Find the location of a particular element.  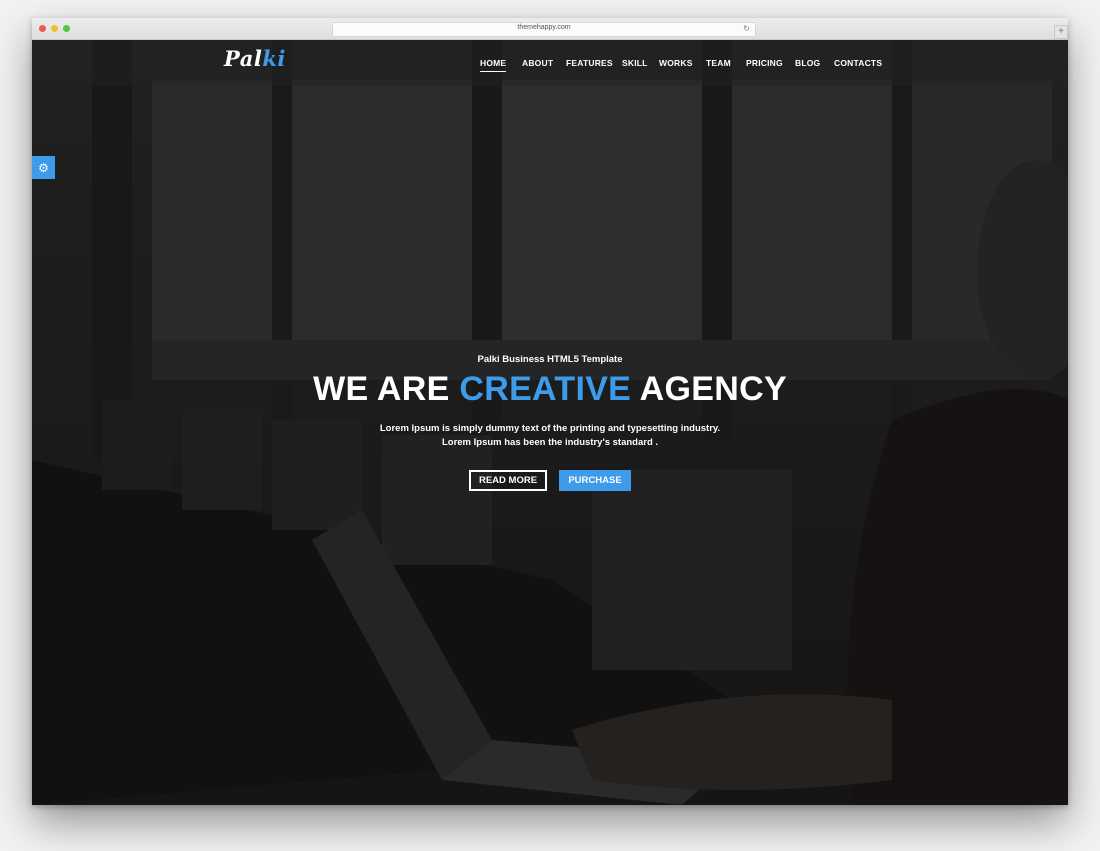

new-tab-button: + is located at coordinates (1061, 32).